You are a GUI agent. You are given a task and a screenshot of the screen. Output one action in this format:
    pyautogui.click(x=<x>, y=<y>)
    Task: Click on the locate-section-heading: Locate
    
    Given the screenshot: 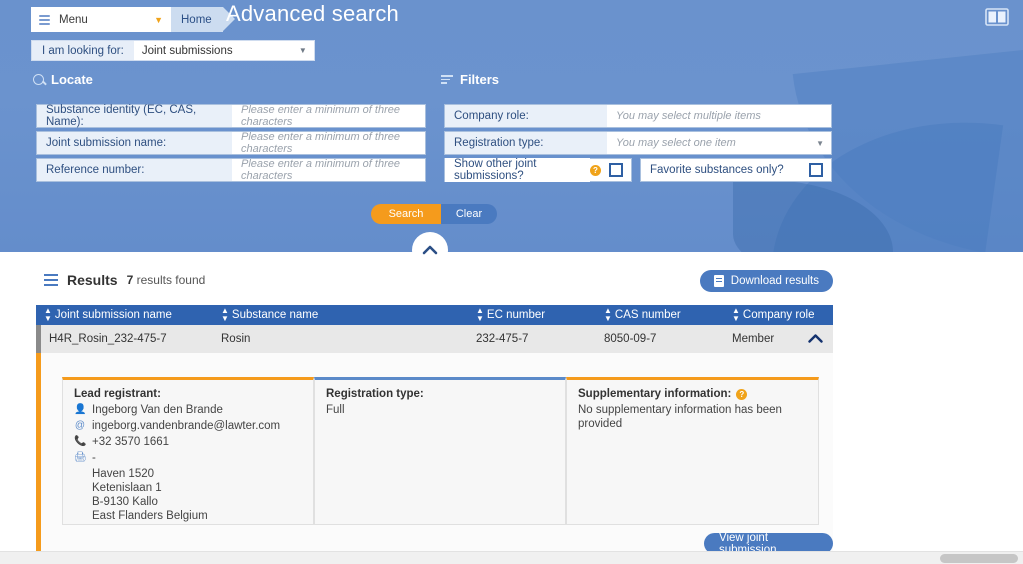 What is the action you would take?
    pyautogui.click(x=63, y=79)
    